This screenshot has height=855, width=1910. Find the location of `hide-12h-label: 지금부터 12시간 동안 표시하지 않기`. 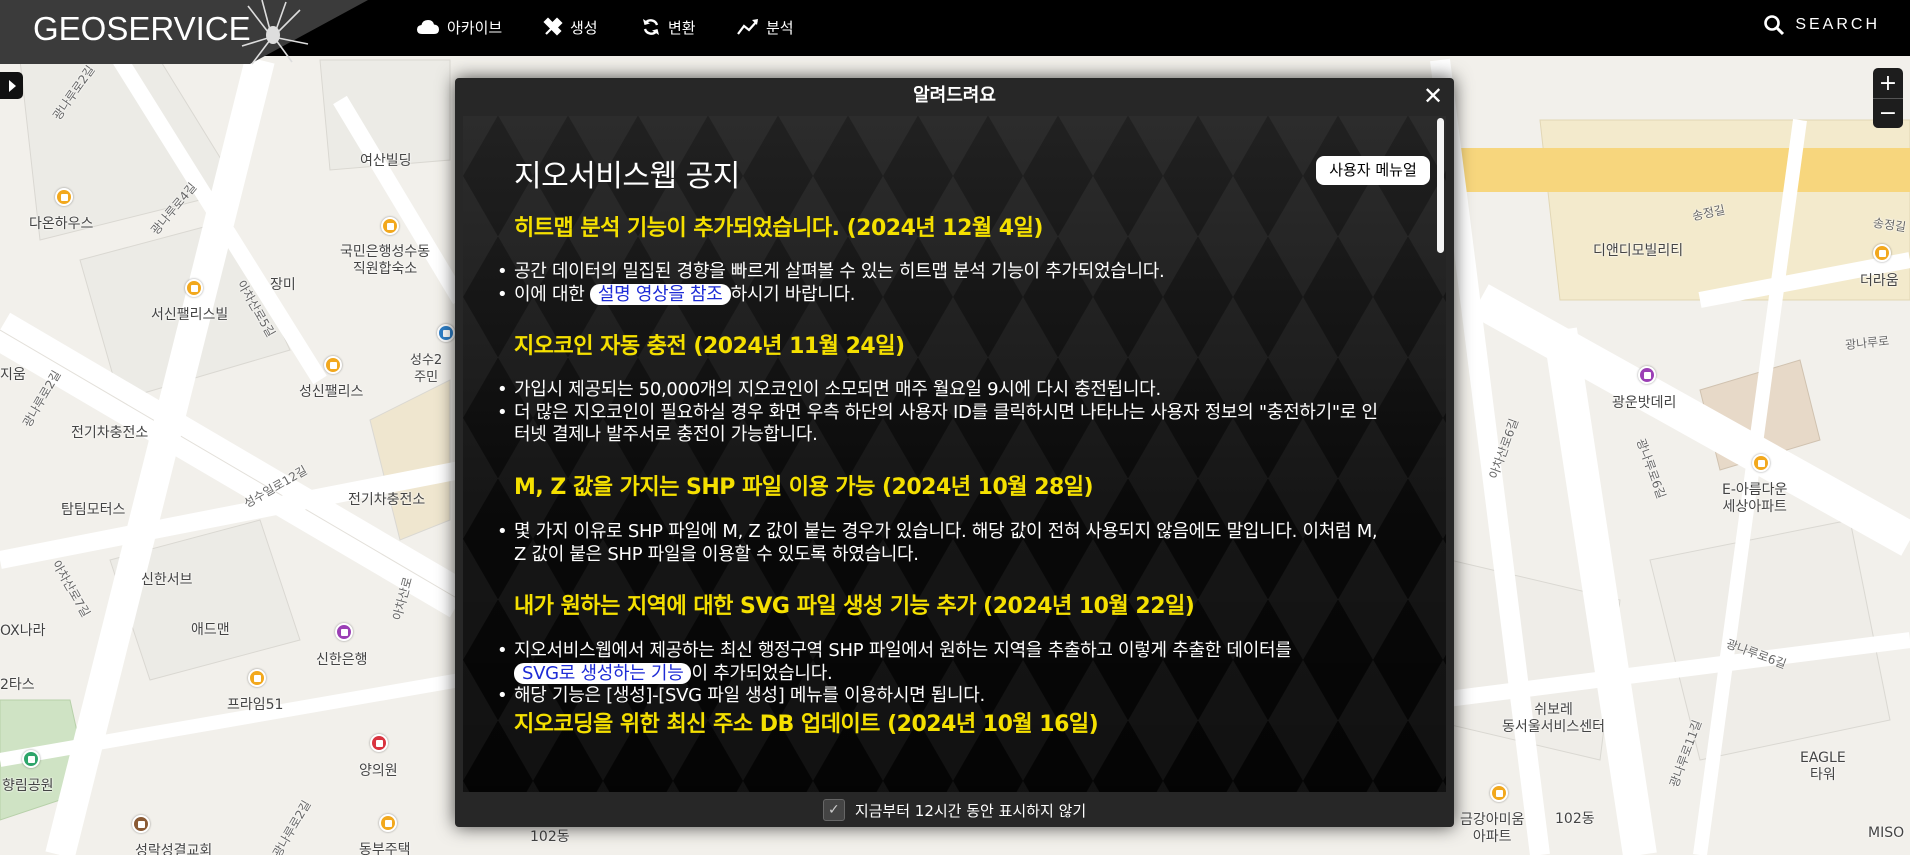

hide-12h-label: 지금부터 12시간 동안 표시하지 않기 is located at coordinates (970, 810).